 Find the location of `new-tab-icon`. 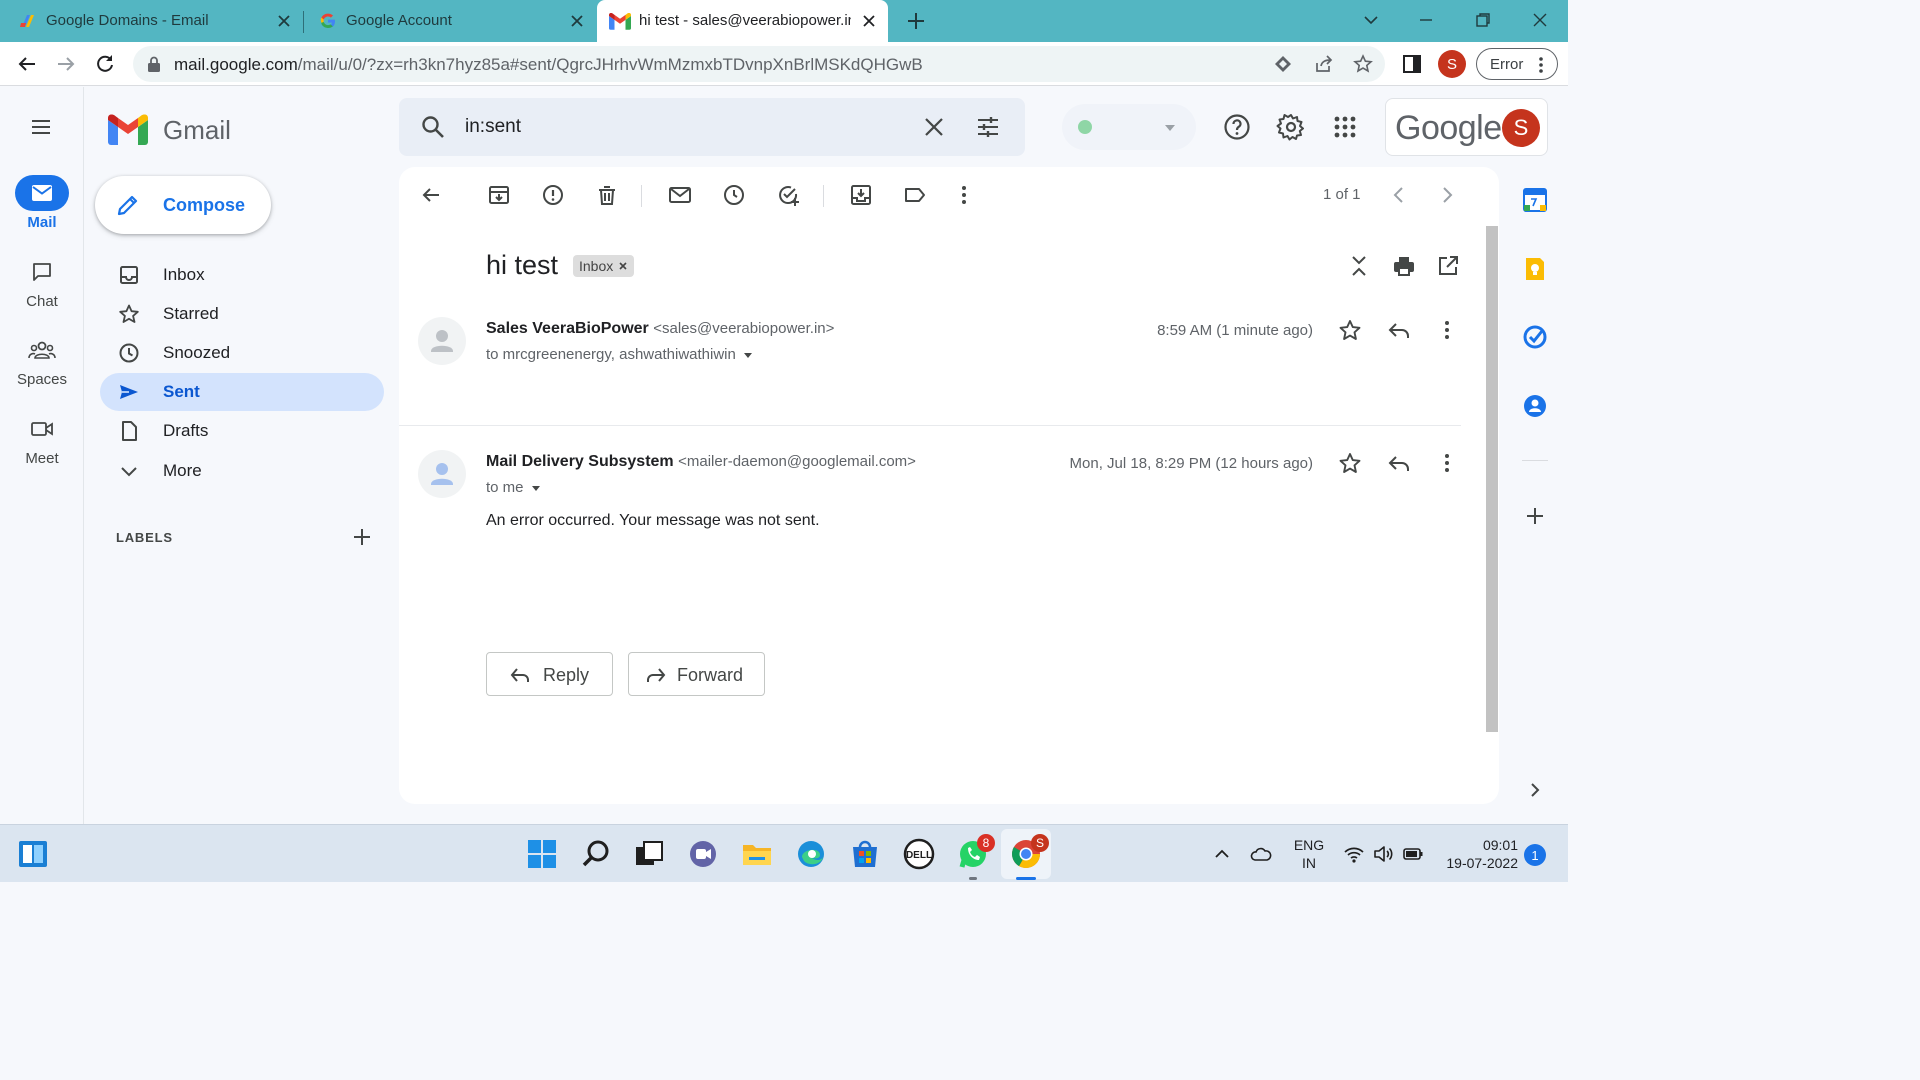

new-tab-icon is located at coordinates (916, 21).